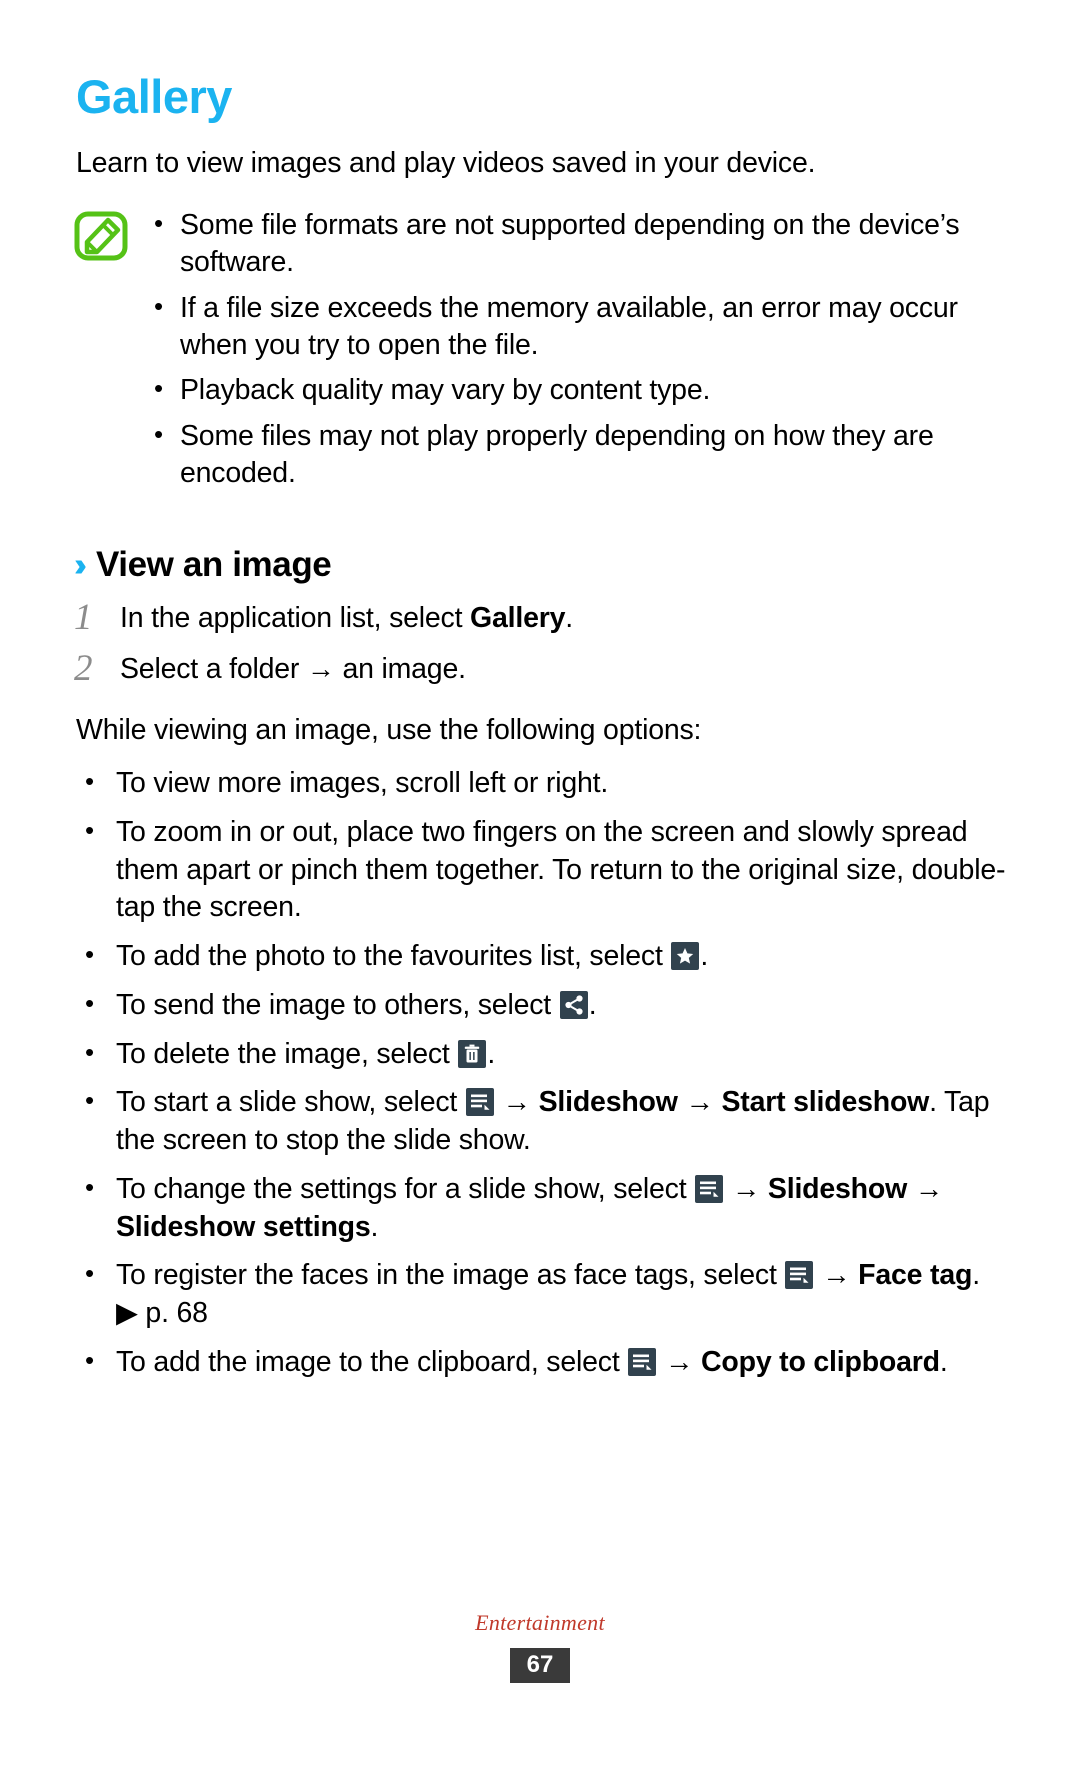  What do you see at coordinates (825, 1102) in the screenshot?
I see `emphasis-term: Start slideshow` at bounding box center [825, 1102].